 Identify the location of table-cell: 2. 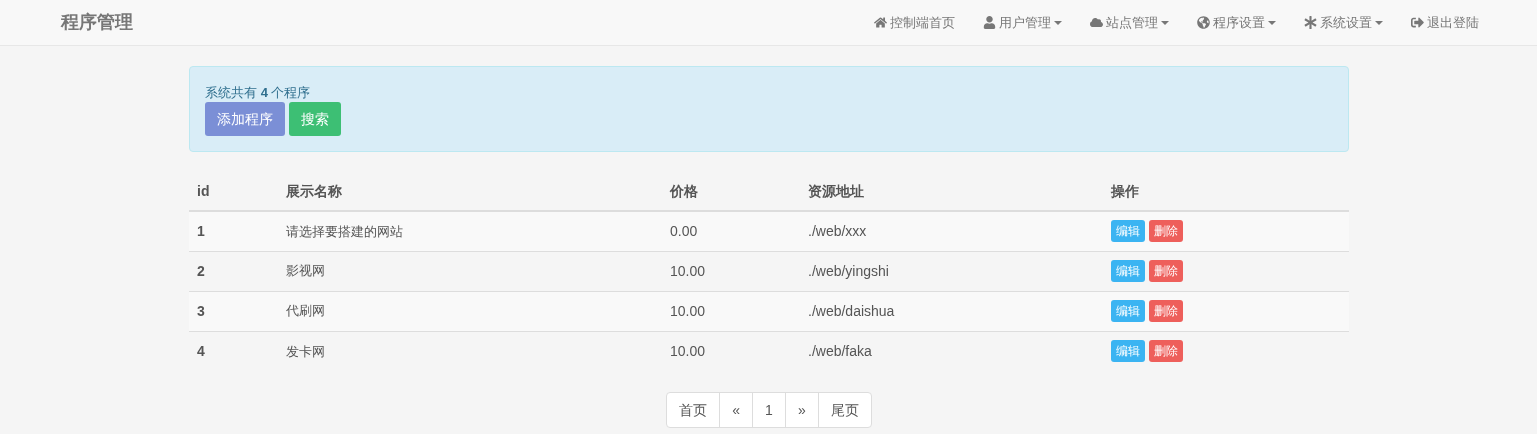
(233, 271).